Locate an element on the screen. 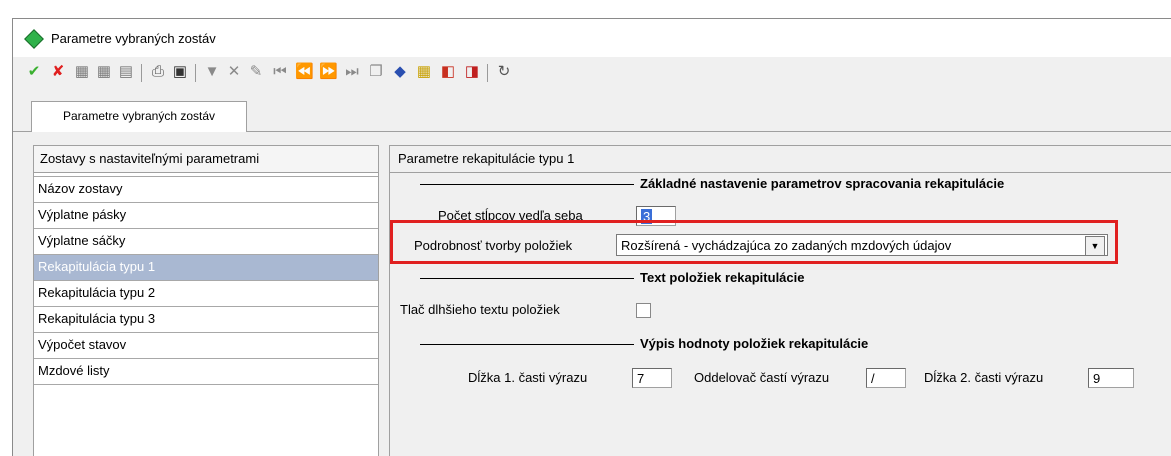 This screenshot has height=456, width=1171. list-item: Názov zostavy is located at coordinates (206, 189).